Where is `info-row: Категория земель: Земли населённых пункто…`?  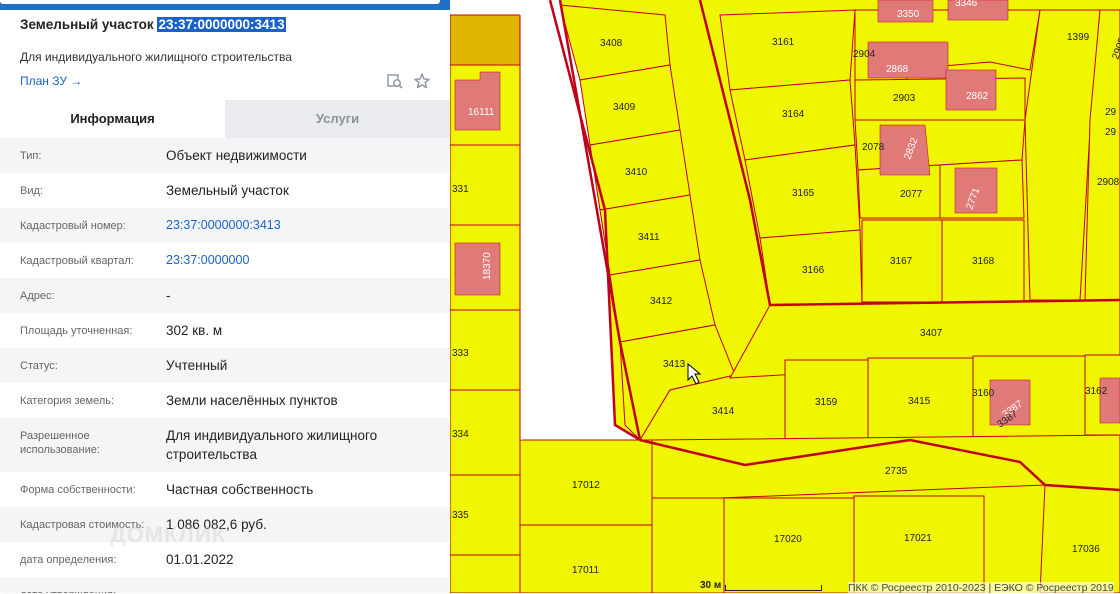
info-row: Категория земель: Земли населённых пункто… is located at coordinates (225, 400).